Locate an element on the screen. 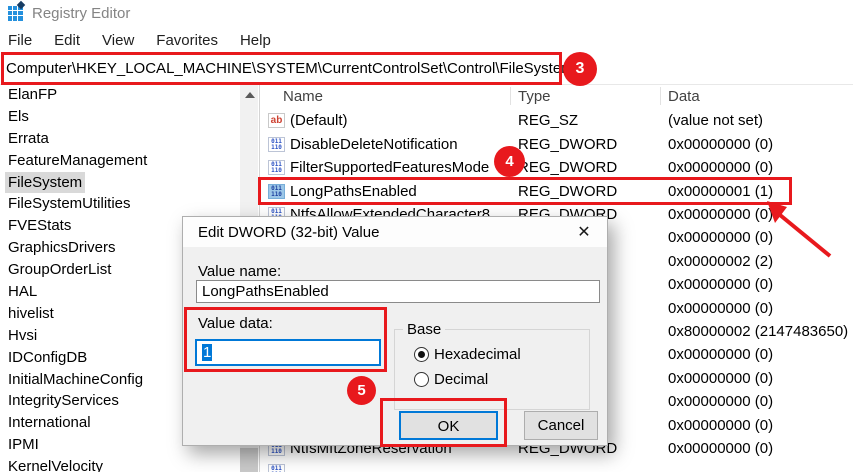 The height and width of the screenshot is (472, 853). value-name-field: LongPathsEnabled is located at coordinates (398, 291).